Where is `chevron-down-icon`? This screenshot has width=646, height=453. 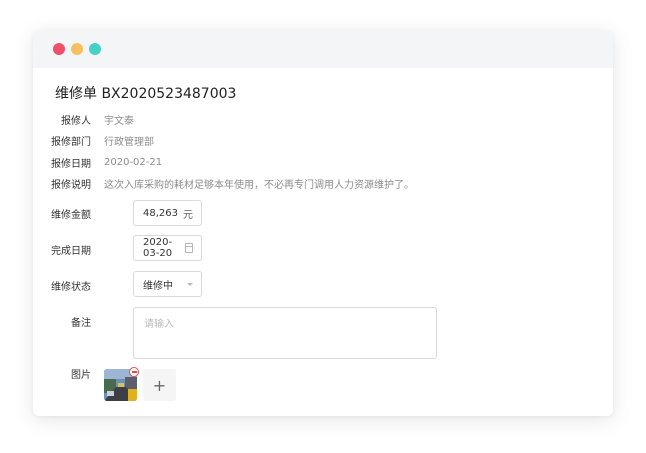
chevron-down-icon is located at coordinates (190, 284).